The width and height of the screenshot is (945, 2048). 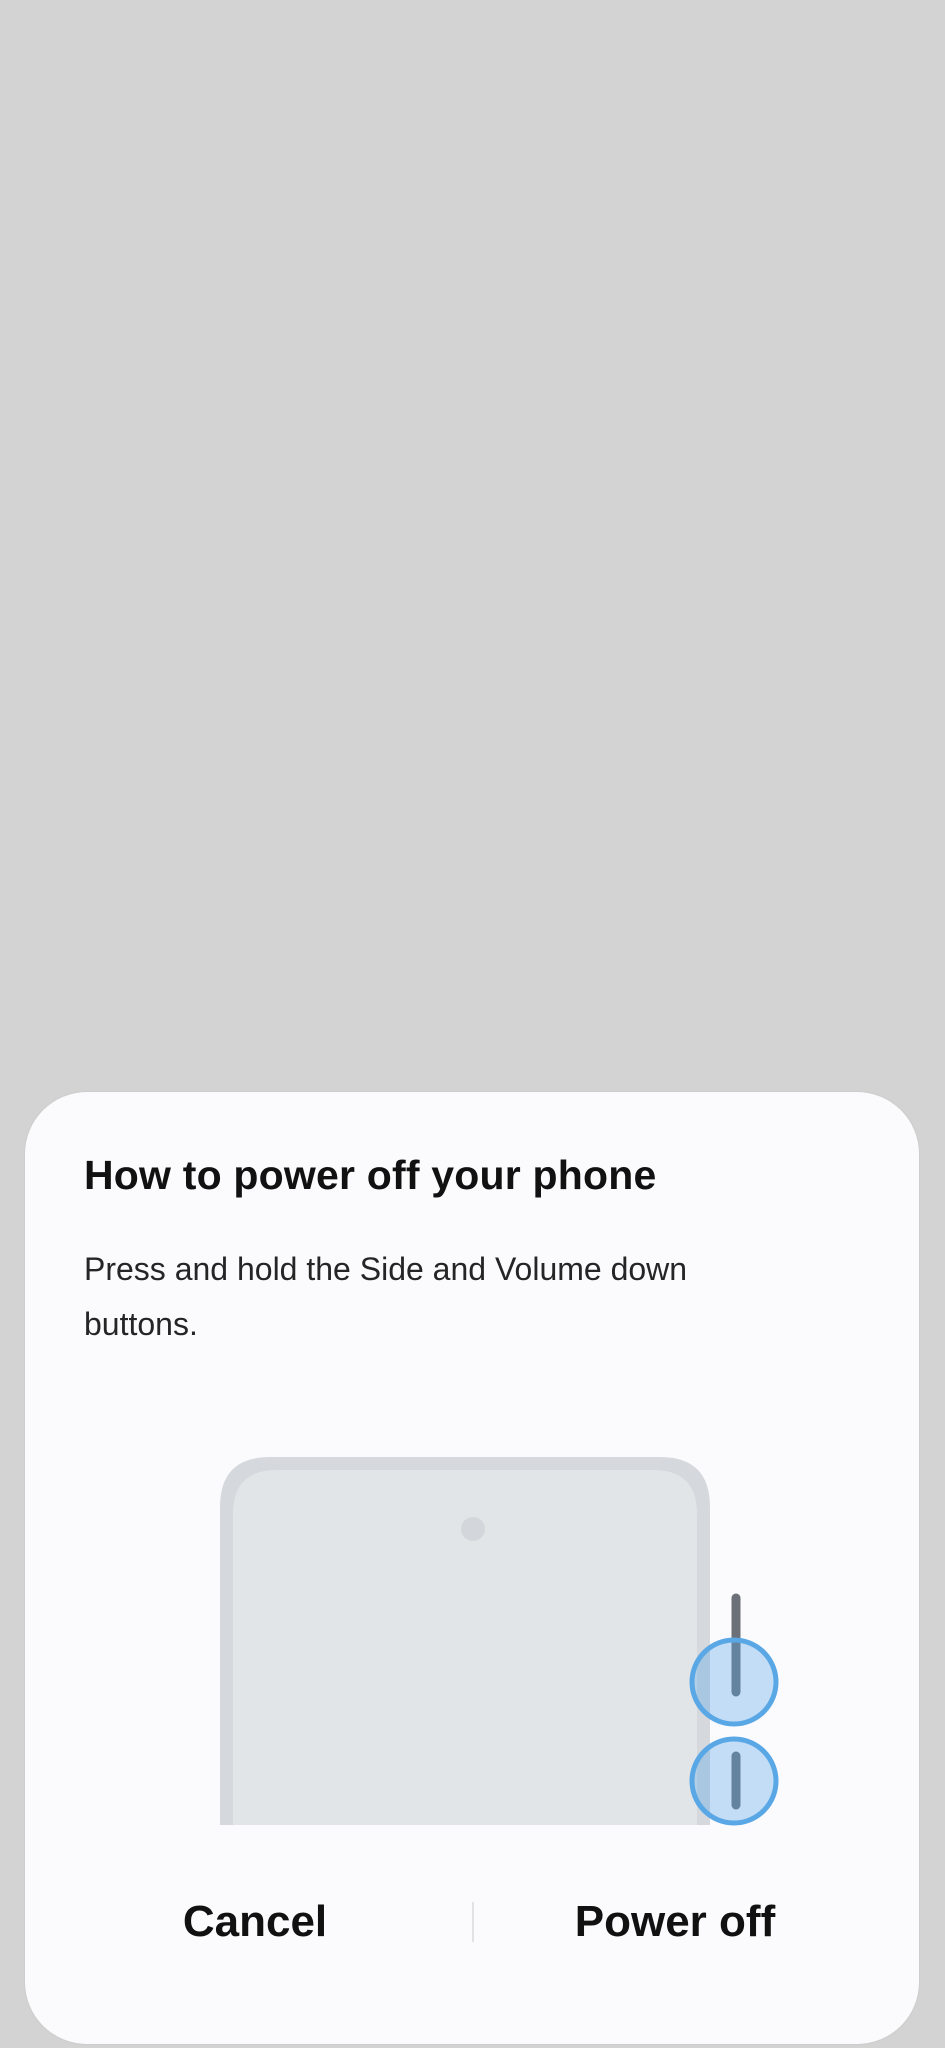 I want to click on power-off-button: Power off, so click(x=675, y=1922).